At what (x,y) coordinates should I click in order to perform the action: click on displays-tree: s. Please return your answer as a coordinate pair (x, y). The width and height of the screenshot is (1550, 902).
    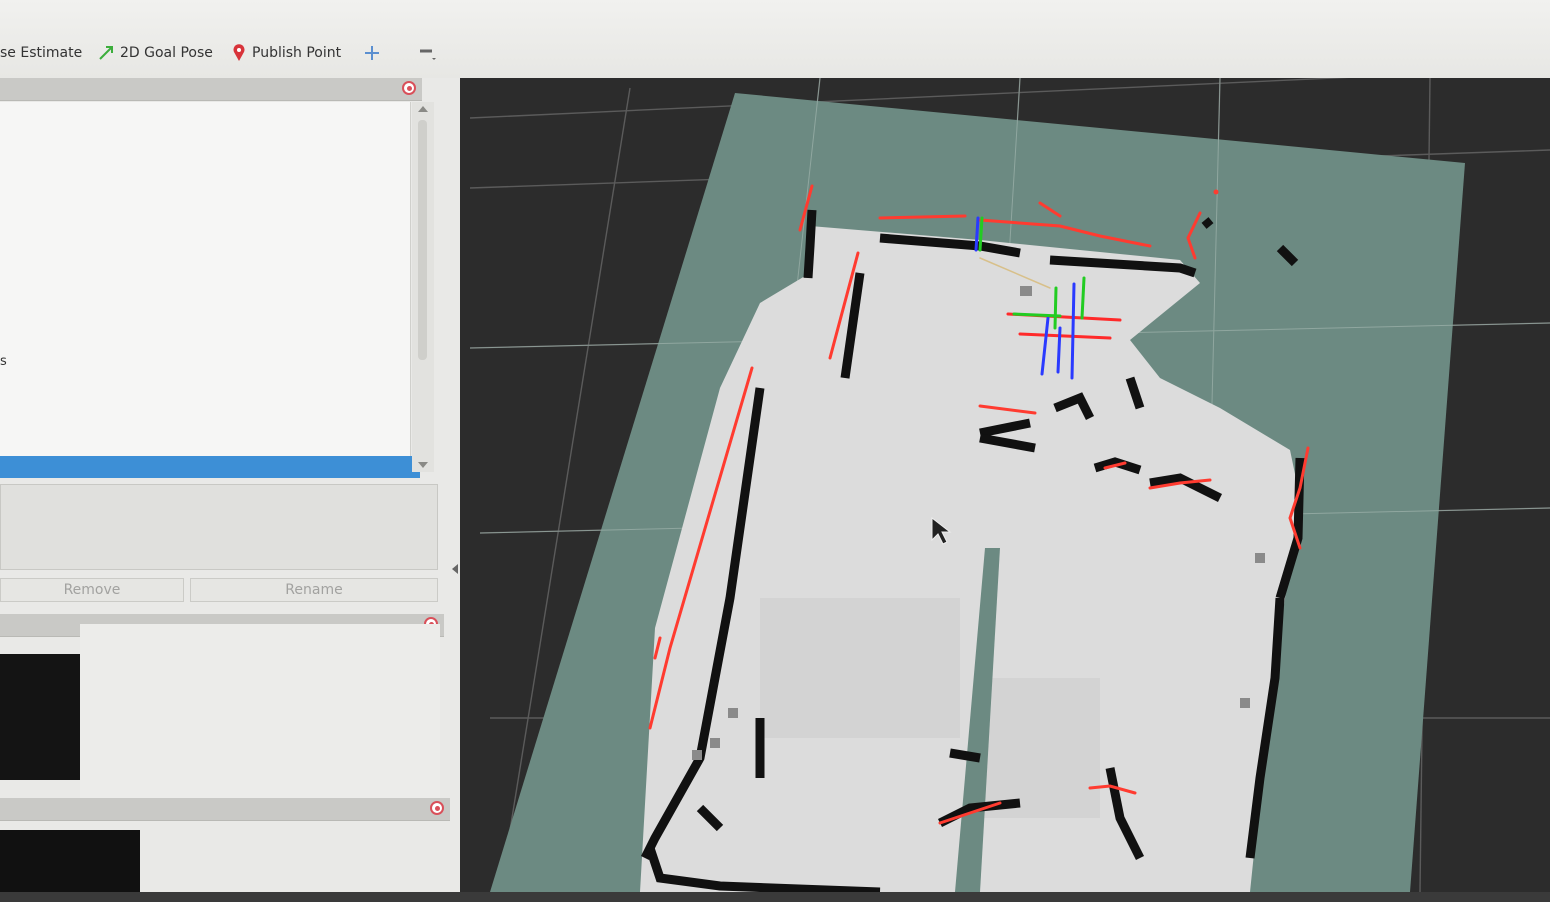
    Looking at the image, I should click on (210, 290).